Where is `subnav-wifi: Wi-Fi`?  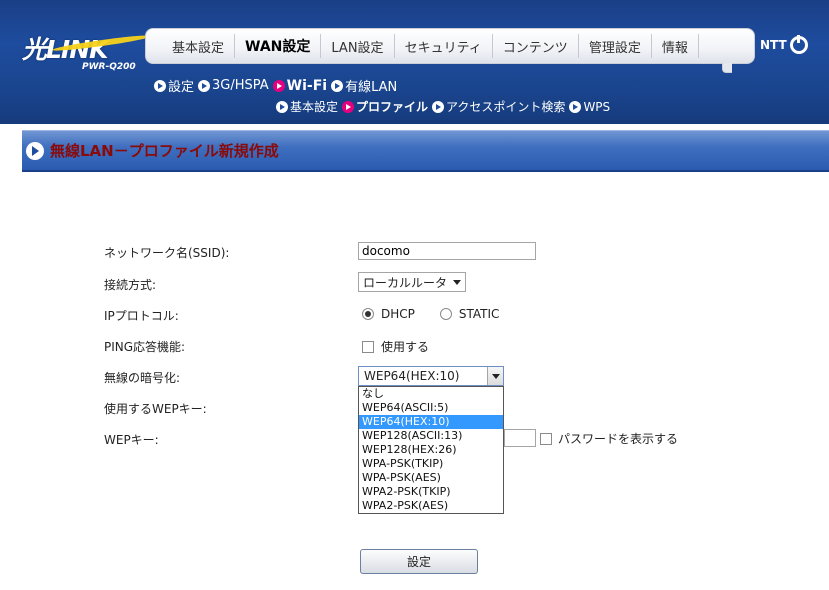
subnav-wifi: Wi-Fi is located at coordinates (300, 85).